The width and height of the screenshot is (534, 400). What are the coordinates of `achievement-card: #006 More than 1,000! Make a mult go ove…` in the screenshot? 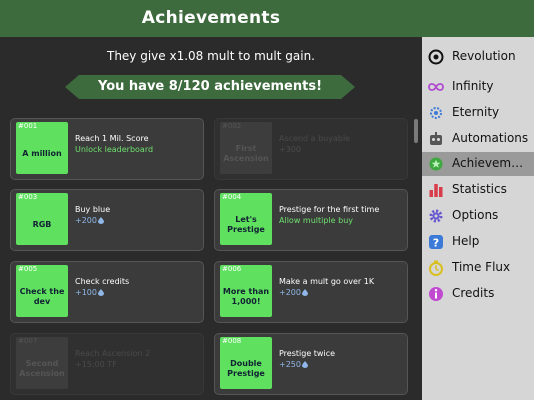 It's located at (311, 292).